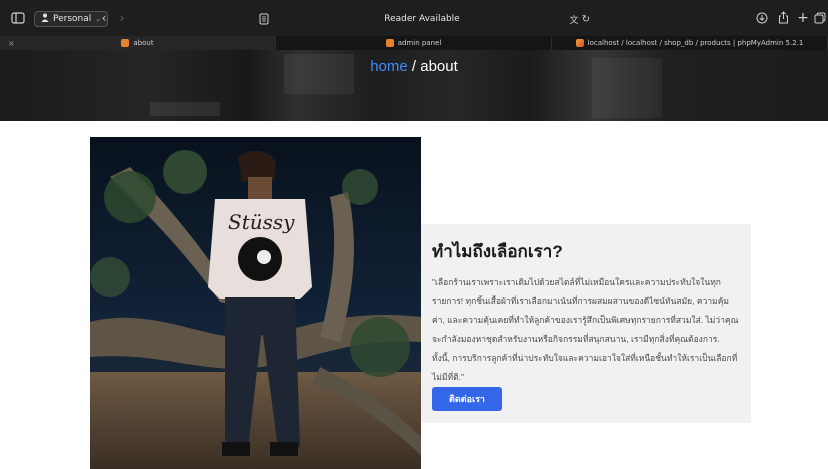  I want to click on svg-text: Stüssy, so click(261, 222).